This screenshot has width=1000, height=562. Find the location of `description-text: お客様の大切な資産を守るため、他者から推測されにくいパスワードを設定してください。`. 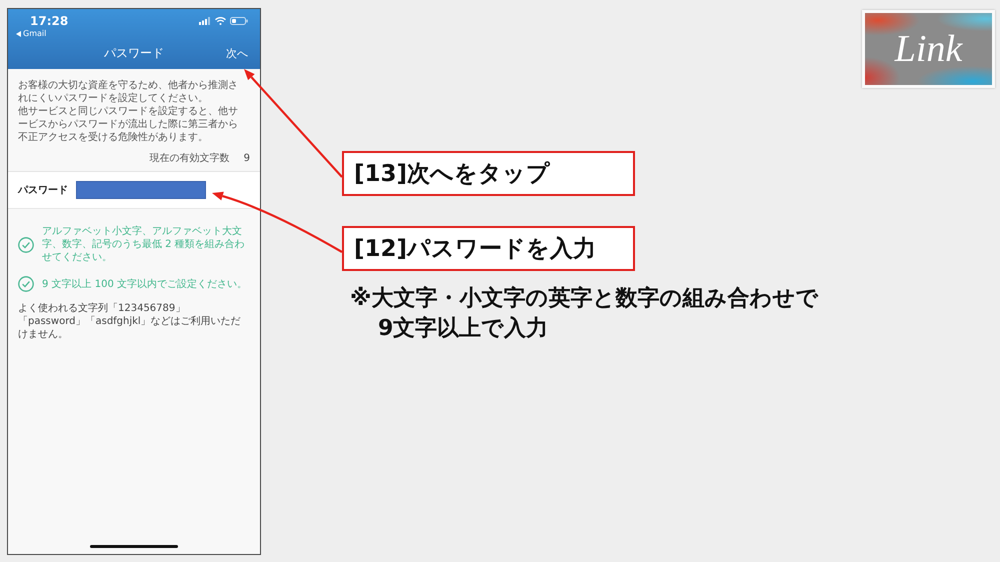

description-text: お客様の大切な資産を守るため、他者から推測されにくいパスワードを設定してください。 is located at coordinates (128, 92).